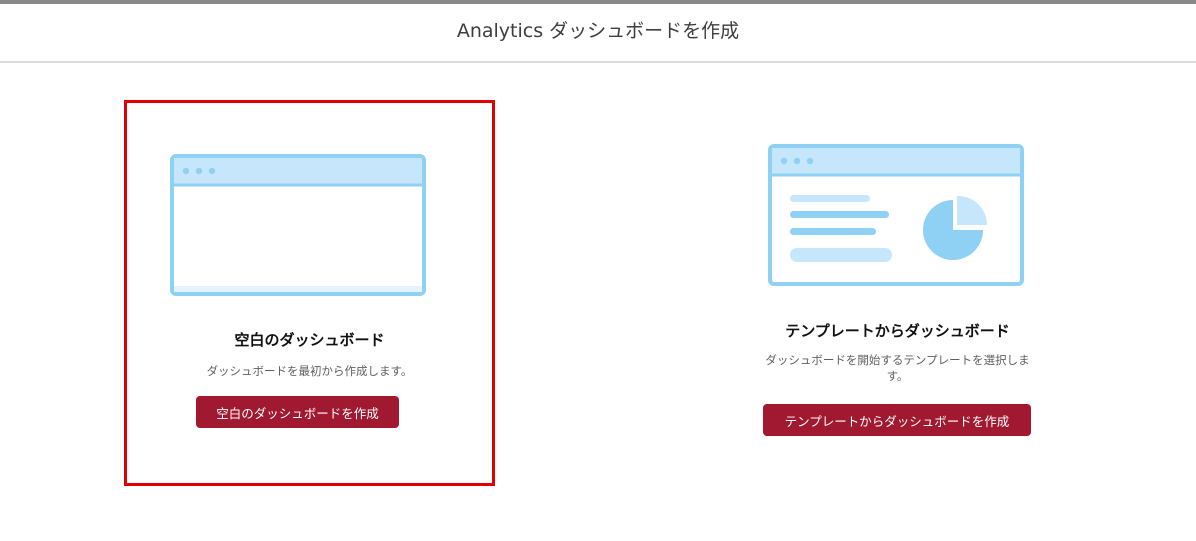 The height and width of the screenshot is (541, 1196). Describe the element at coordinates (897, 376) in the screenshot. I see `template-description-line-2: す。` at that location.